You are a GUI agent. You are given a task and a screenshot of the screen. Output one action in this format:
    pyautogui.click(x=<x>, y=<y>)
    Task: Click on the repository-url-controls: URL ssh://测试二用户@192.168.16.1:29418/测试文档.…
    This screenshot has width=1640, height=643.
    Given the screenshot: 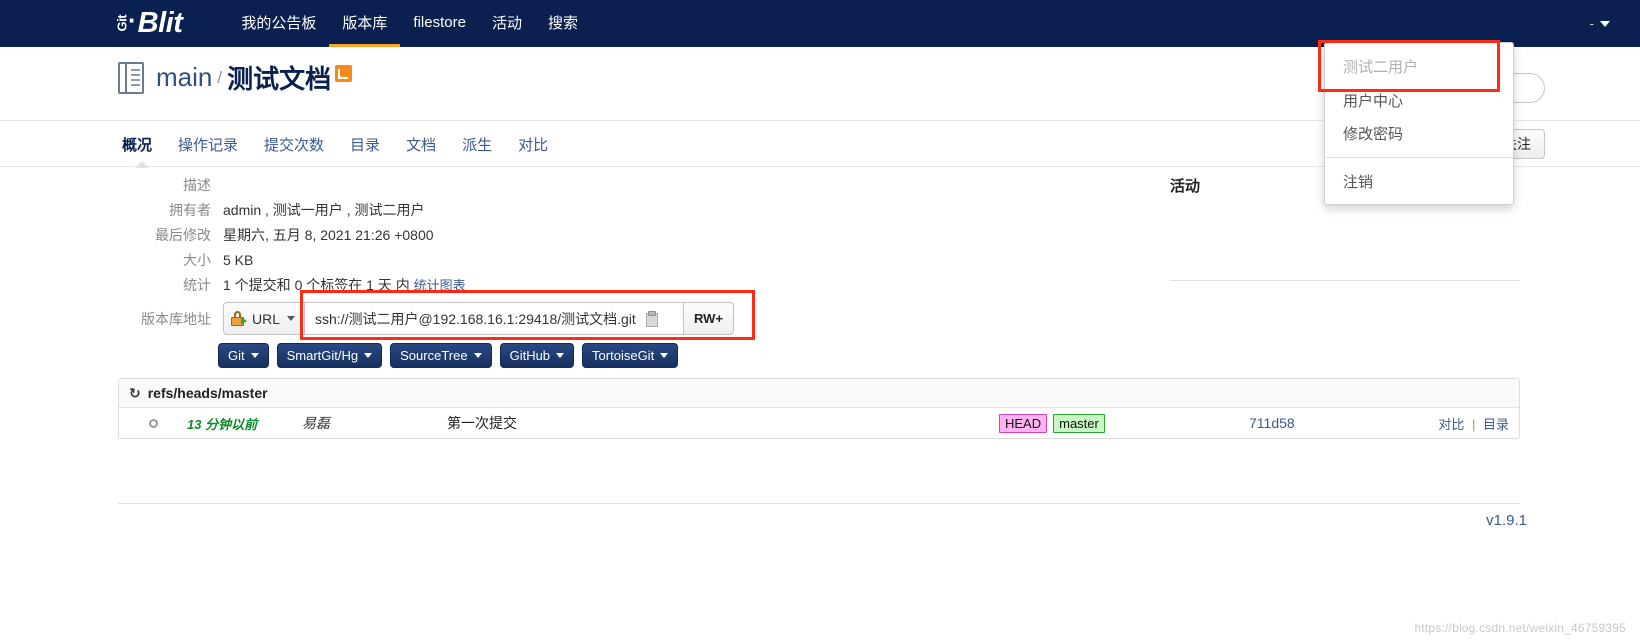 What is the action you would take?
    pyautogui.click(x=479, y=318)
    